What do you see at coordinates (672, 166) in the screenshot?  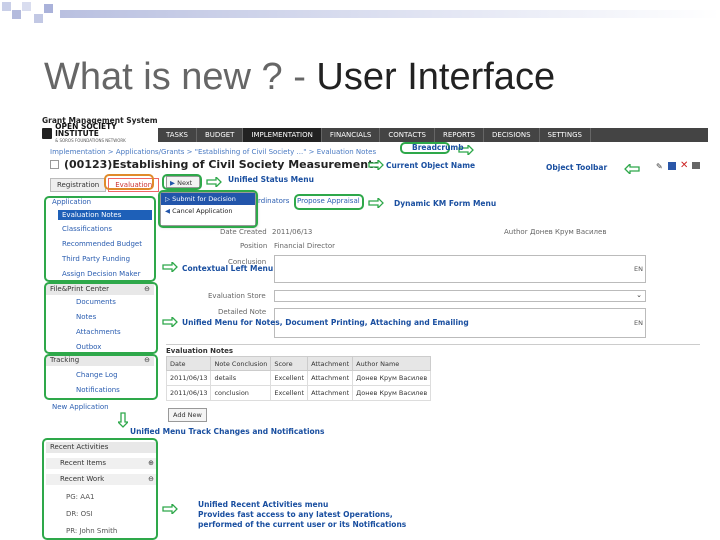 I see `save-icon` at bounding box center [672, 166].